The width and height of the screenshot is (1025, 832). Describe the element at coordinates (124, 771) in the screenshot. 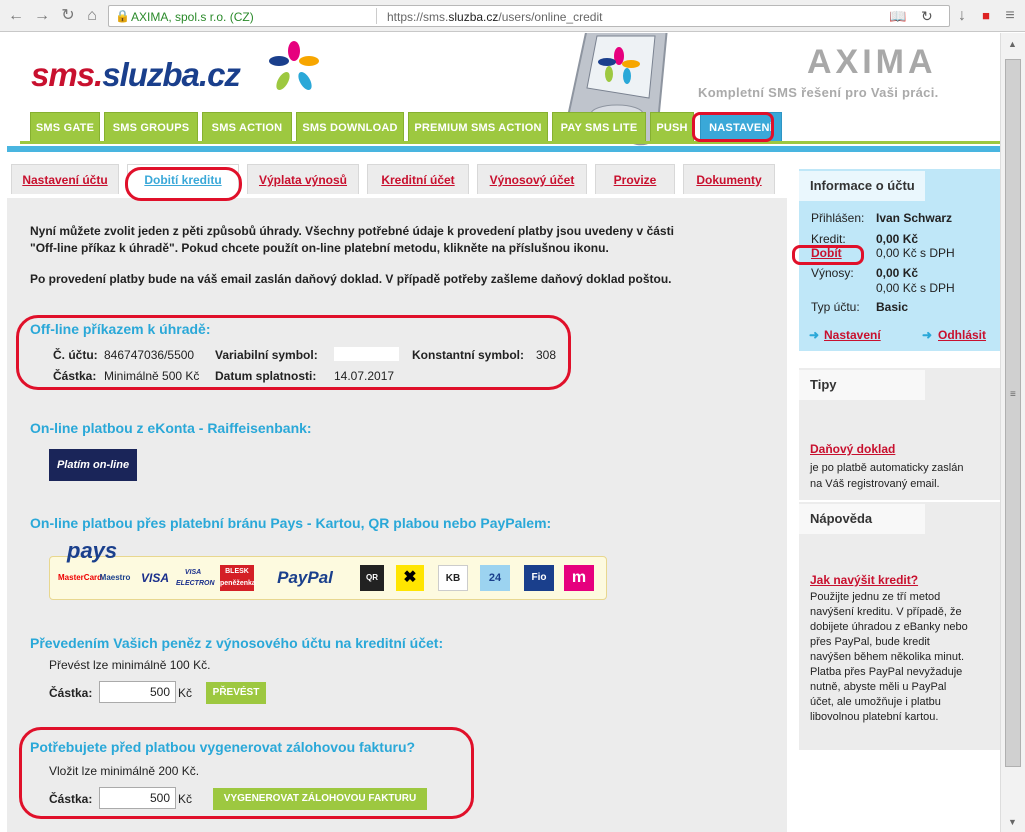

I see `invoice-note: Vložit lze minimálně 200 Kč.` at that location.